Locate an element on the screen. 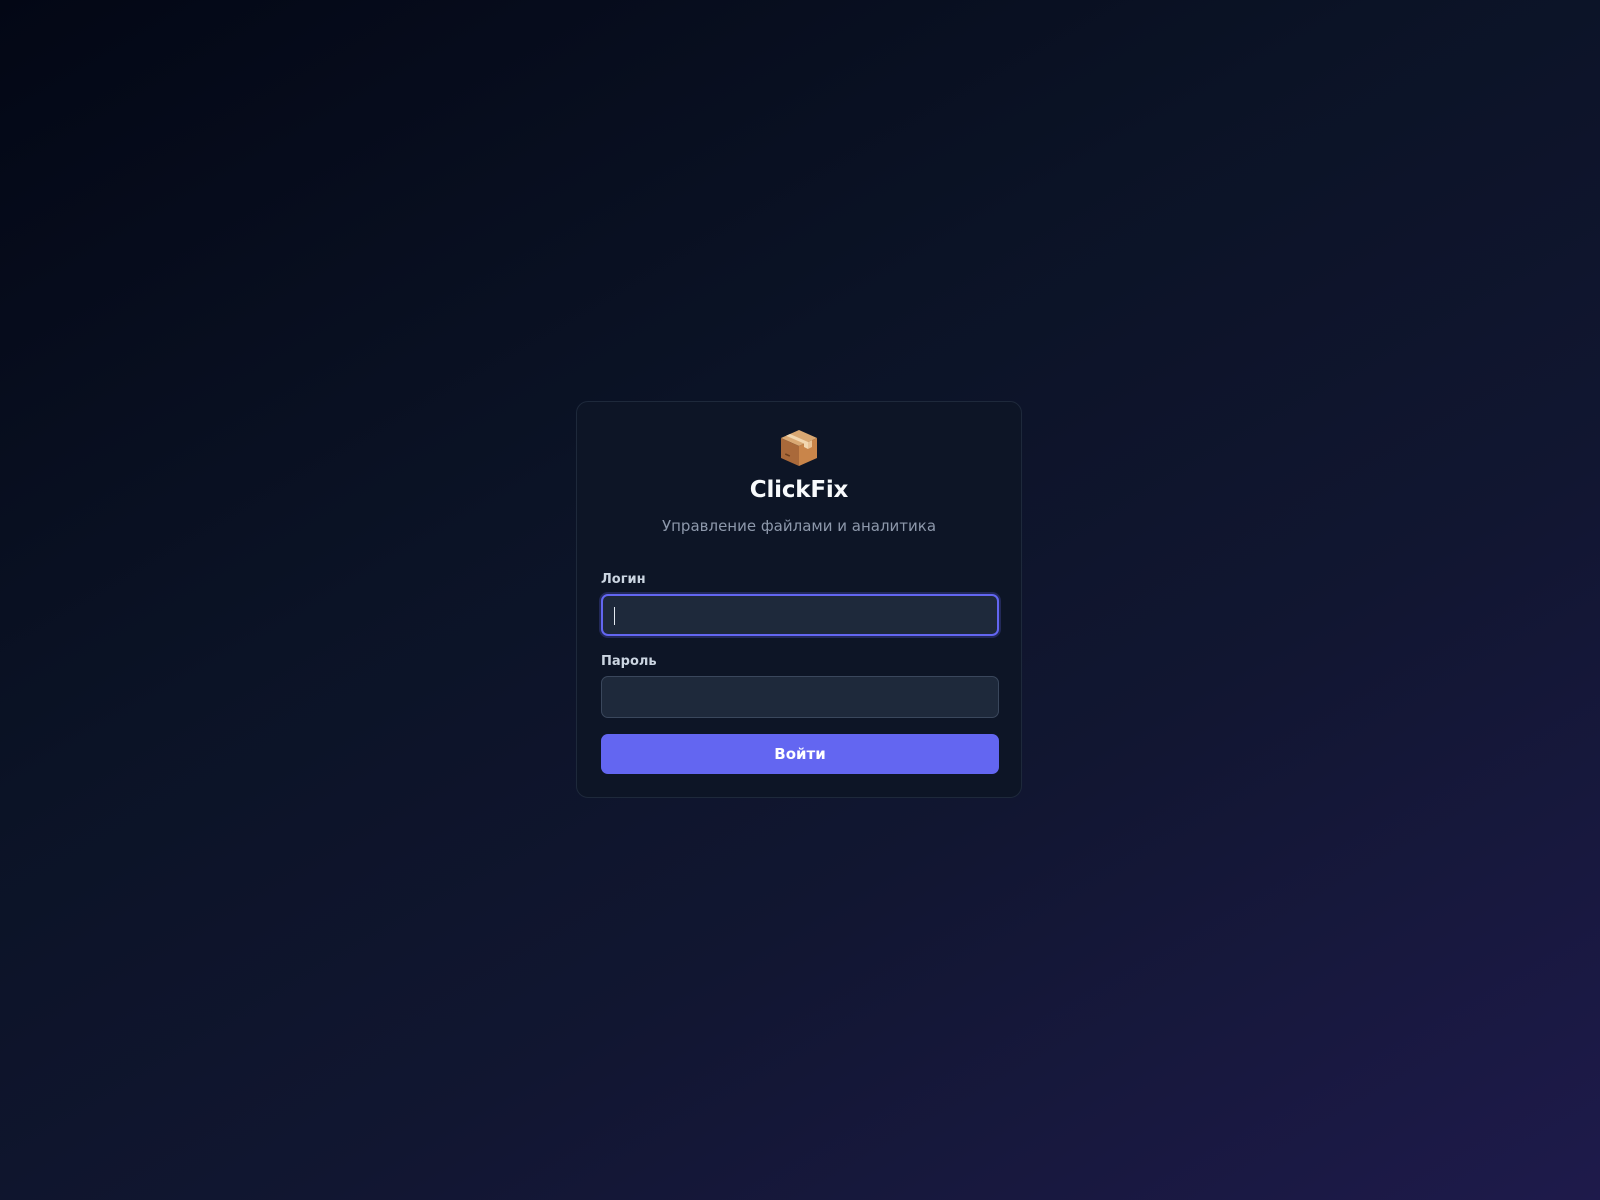 This screenshot has width=1600, height=1200. password-input is located at coordinates (800, 697).